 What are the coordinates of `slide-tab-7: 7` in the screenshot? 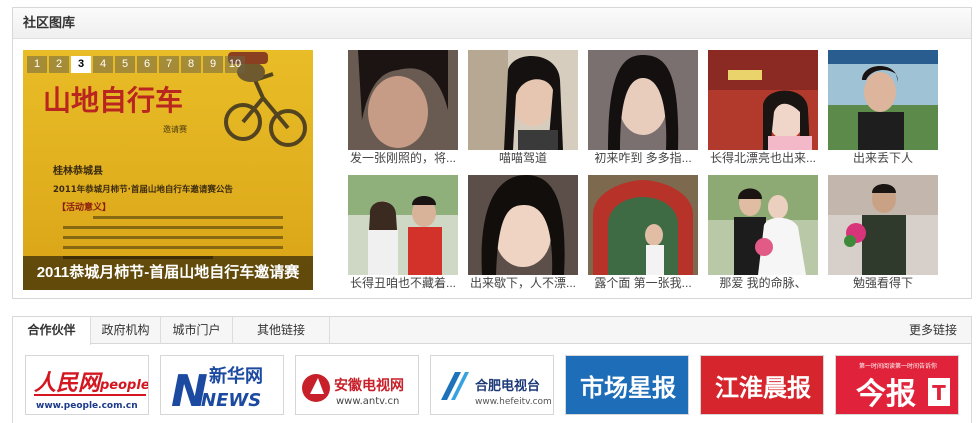 It's located at (169, 64).